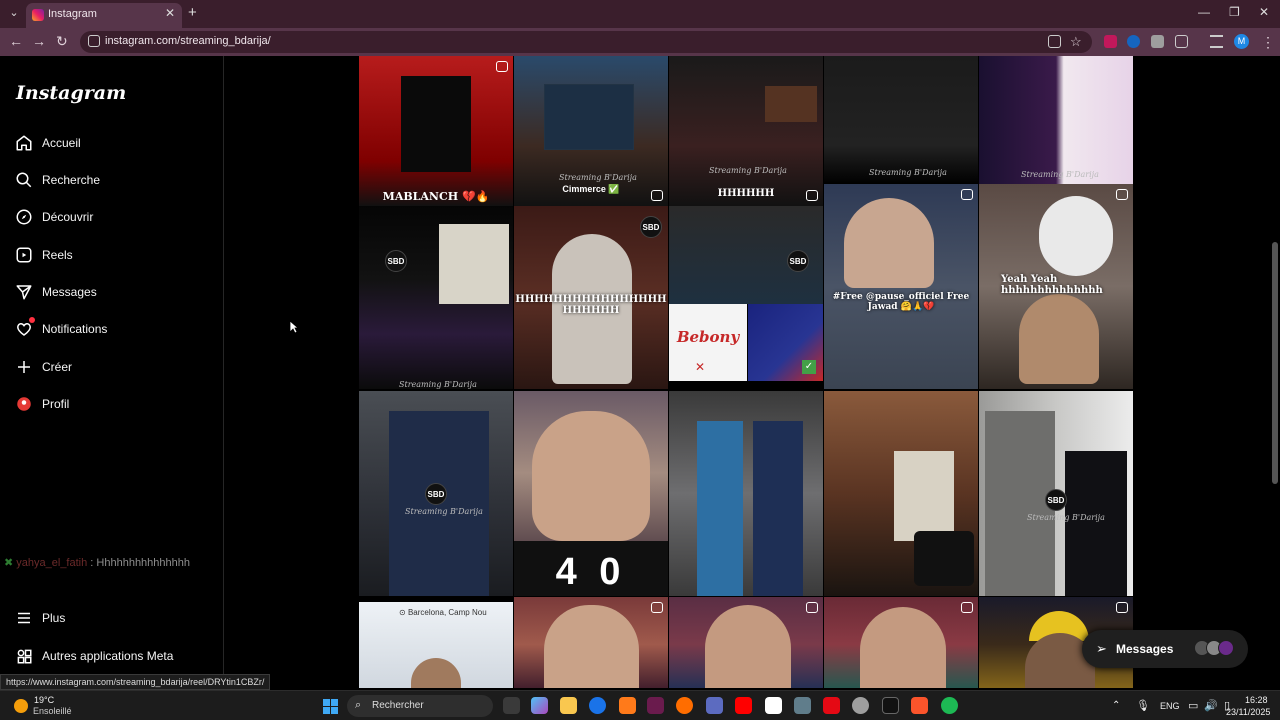 Image resolution: width=1280 pixels, height=720 pixels. What do you see at coordinates (1133, 41) in the screenshot?
I see `extension-2-icon` at bounding box center [1133, 41].